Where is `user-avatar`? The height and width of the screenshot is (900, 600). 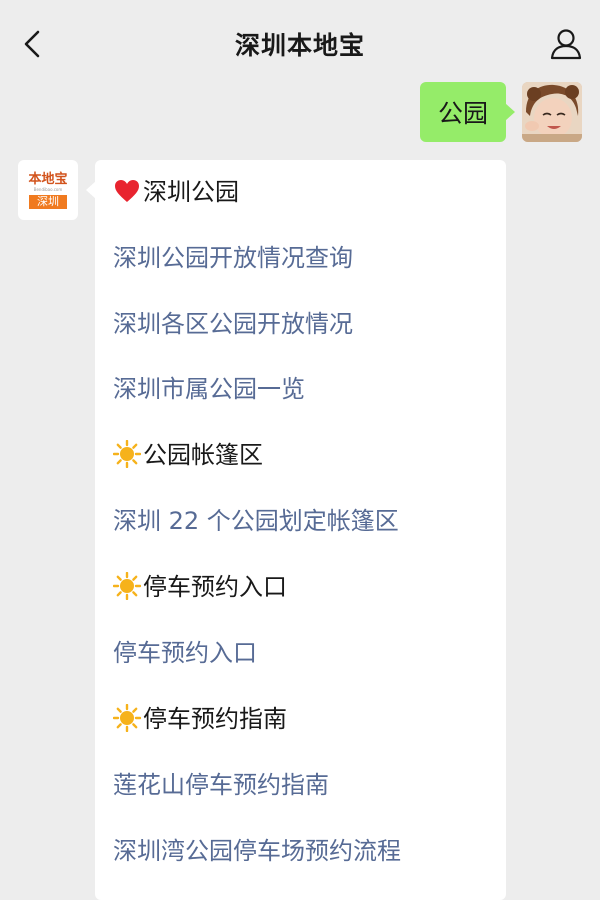
user-avatar is located at coordinates (552, 112).